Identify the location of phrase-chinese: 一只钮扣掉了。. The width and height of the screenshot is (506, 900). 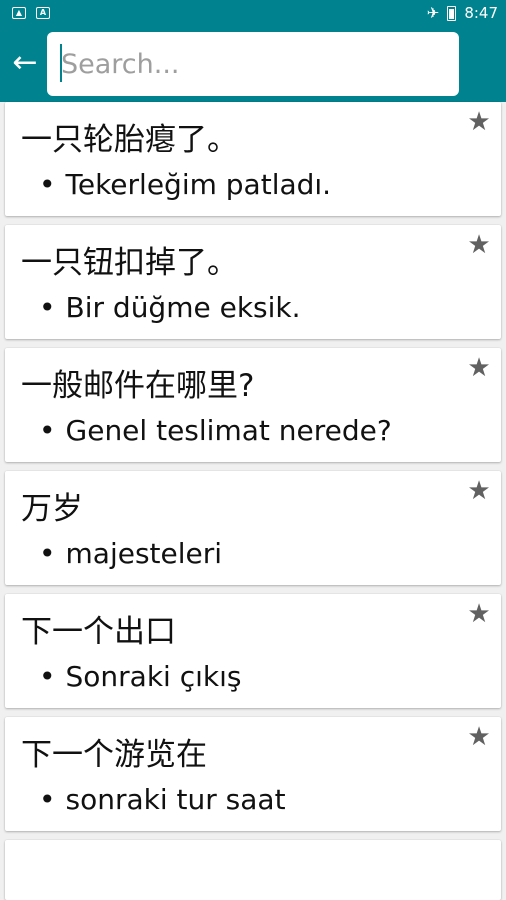
(129, 263).